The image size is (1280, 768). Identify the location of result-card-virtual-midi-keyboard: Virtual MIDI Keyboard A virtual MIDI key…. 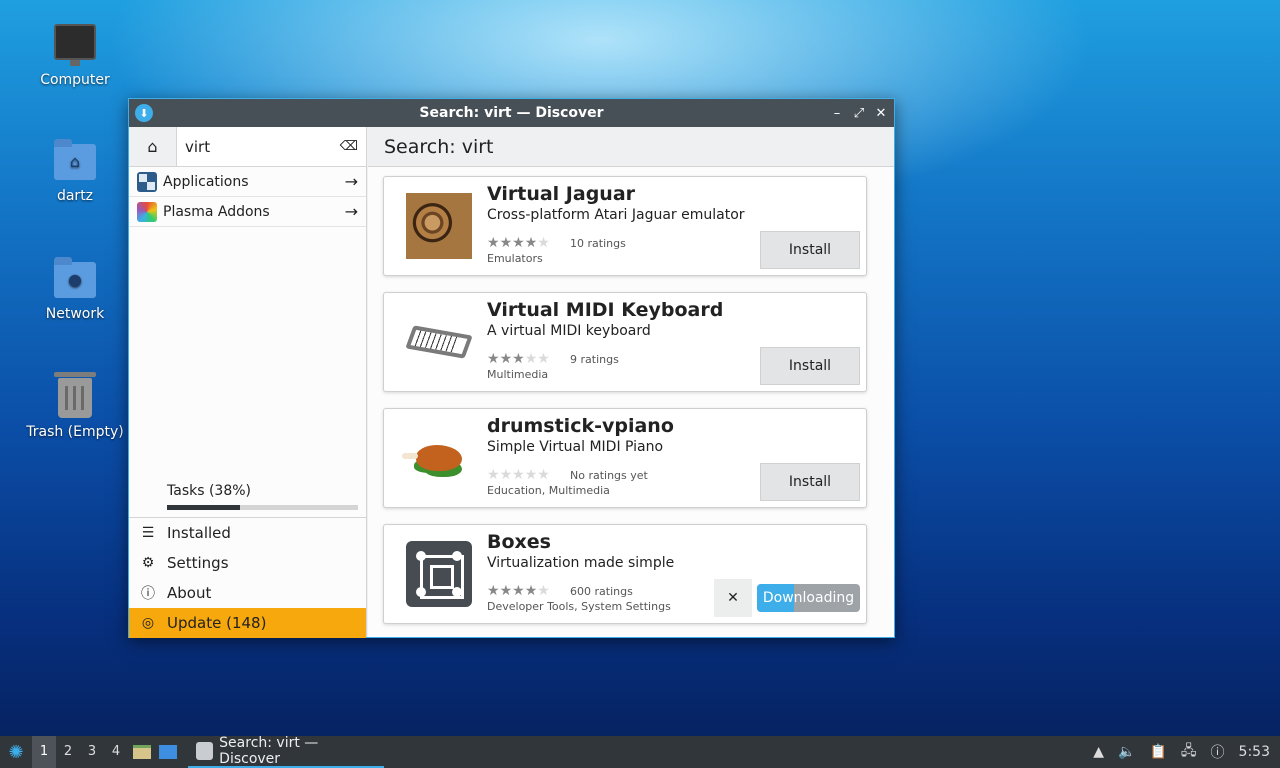
(625, 342).